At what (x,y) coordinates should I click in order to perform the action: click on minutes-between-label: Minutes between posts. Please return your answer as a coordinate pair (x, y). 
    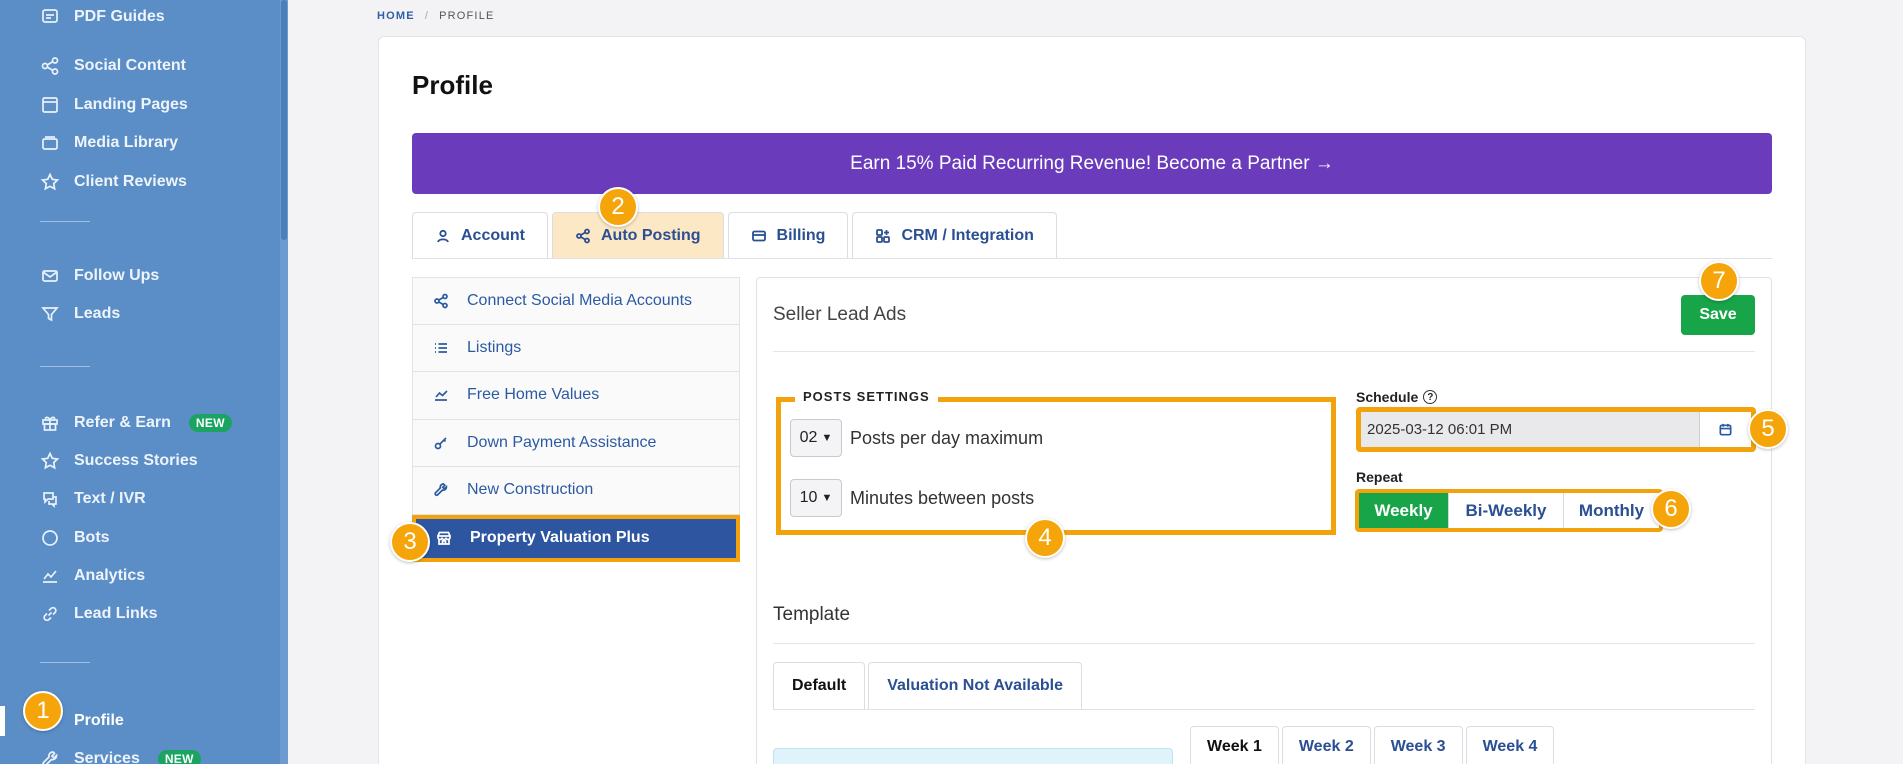
    Looking at the image, I should click on (942, 497).